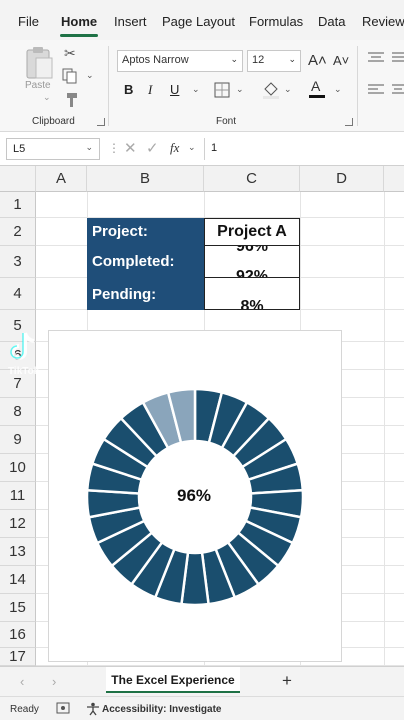  I want to click on paste-dropdown-icon: ⌄, so click(47, 97).